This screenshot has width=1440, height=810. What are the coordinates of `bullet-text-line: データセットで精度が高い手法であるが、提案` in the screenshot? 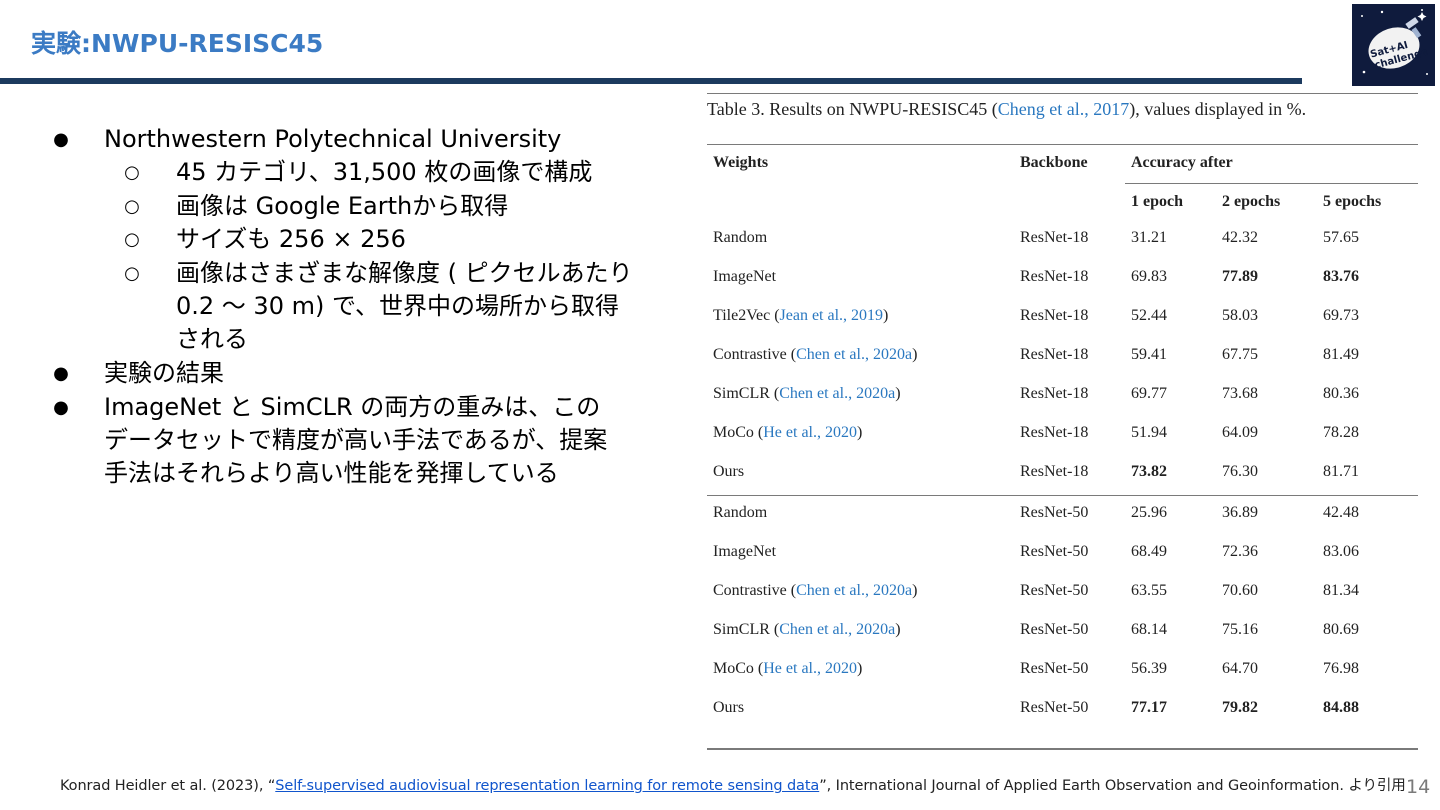 It's located at (356, 440).